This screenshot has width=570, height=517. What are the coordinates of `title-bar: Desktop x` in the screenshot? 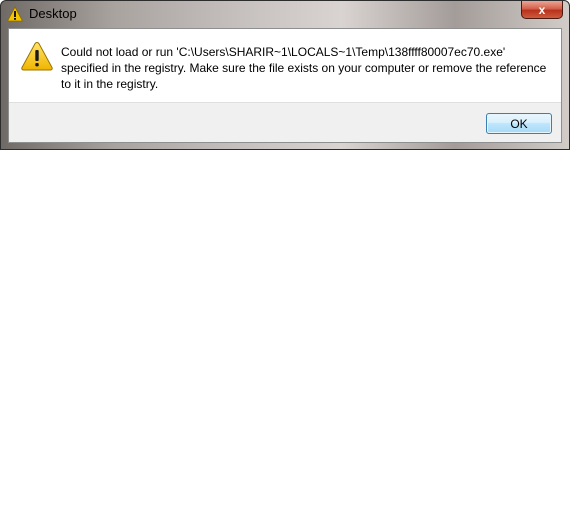 It's located at (285, 14).